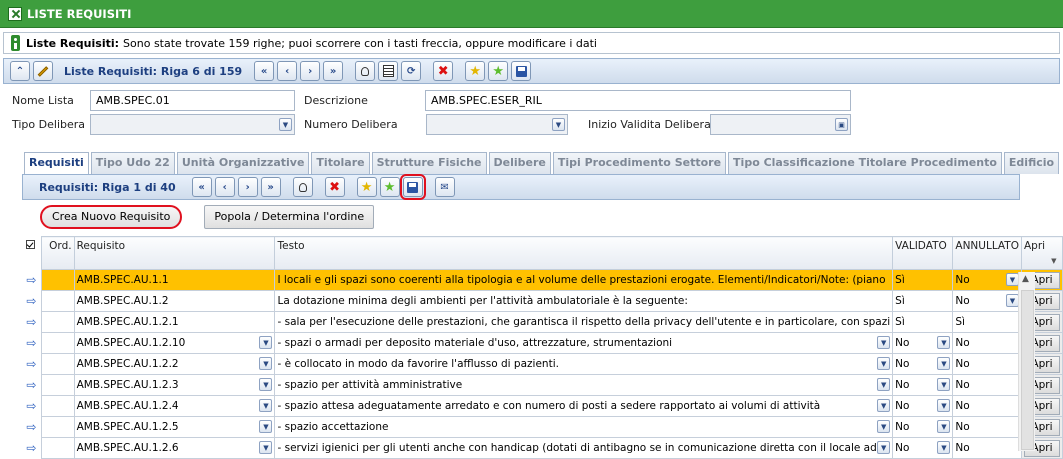  I want to click on cell-requisito: AMB.SPEC.AU.1.2.5 ▼, so click(174, 427).